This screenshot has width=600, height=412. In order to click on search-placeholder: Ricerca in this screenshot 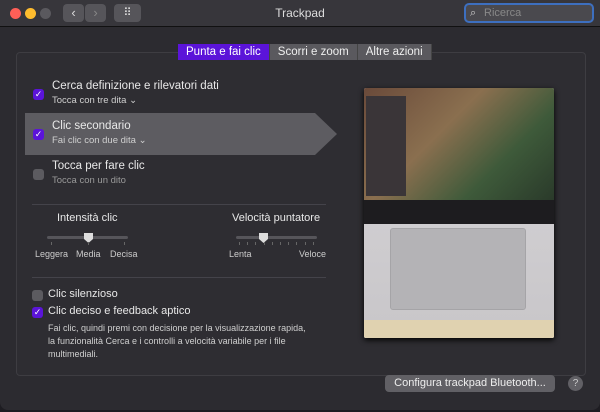, I will do `click(503, 13)`.